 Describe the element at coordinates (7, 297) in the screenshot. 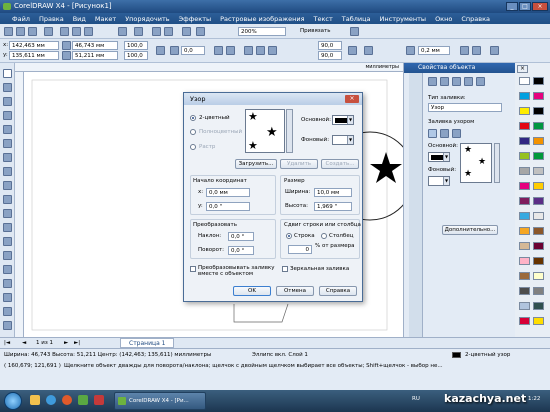

I see `outline-tool-icon` at that location.